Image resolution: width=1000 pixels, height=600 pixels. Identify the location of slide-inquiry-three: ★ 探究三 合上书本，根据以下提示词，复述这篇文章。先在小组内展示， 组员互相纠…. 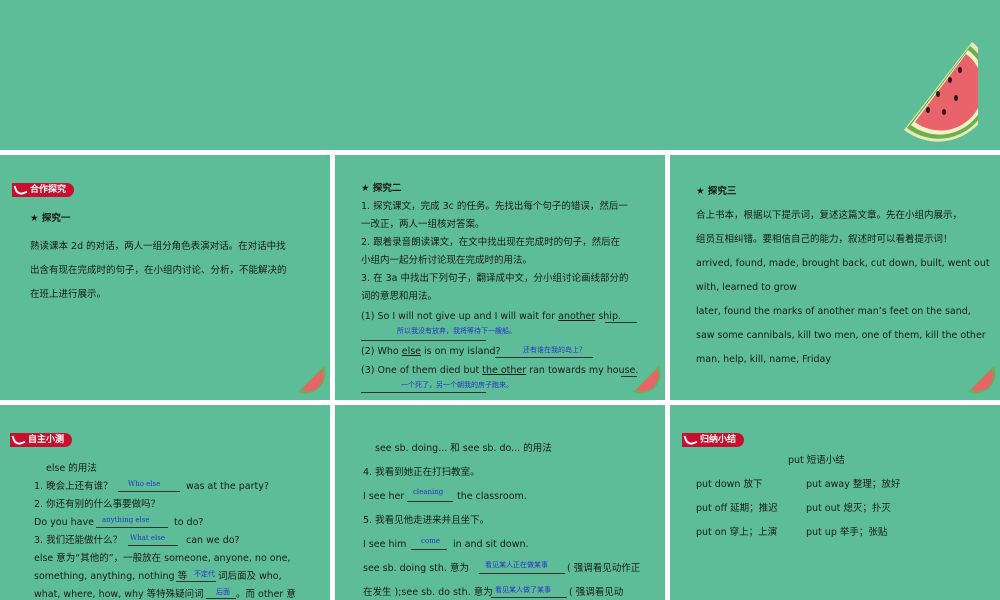
(835, 277).